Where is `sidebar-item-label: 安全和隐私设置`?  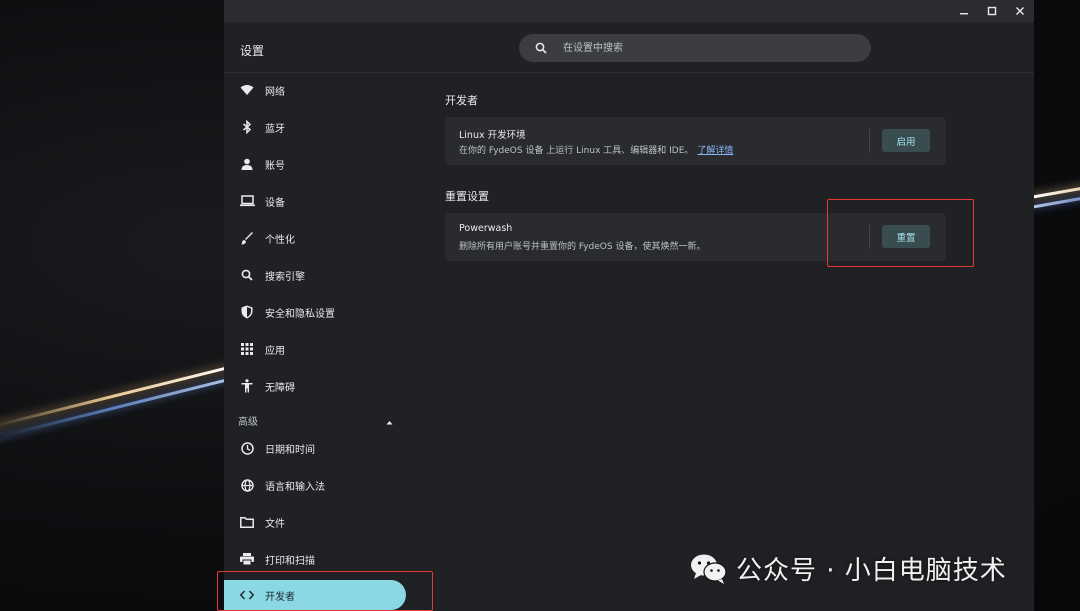
sidebar-item-label: 安全和隐私设置 is located at coordinates (300, 314).